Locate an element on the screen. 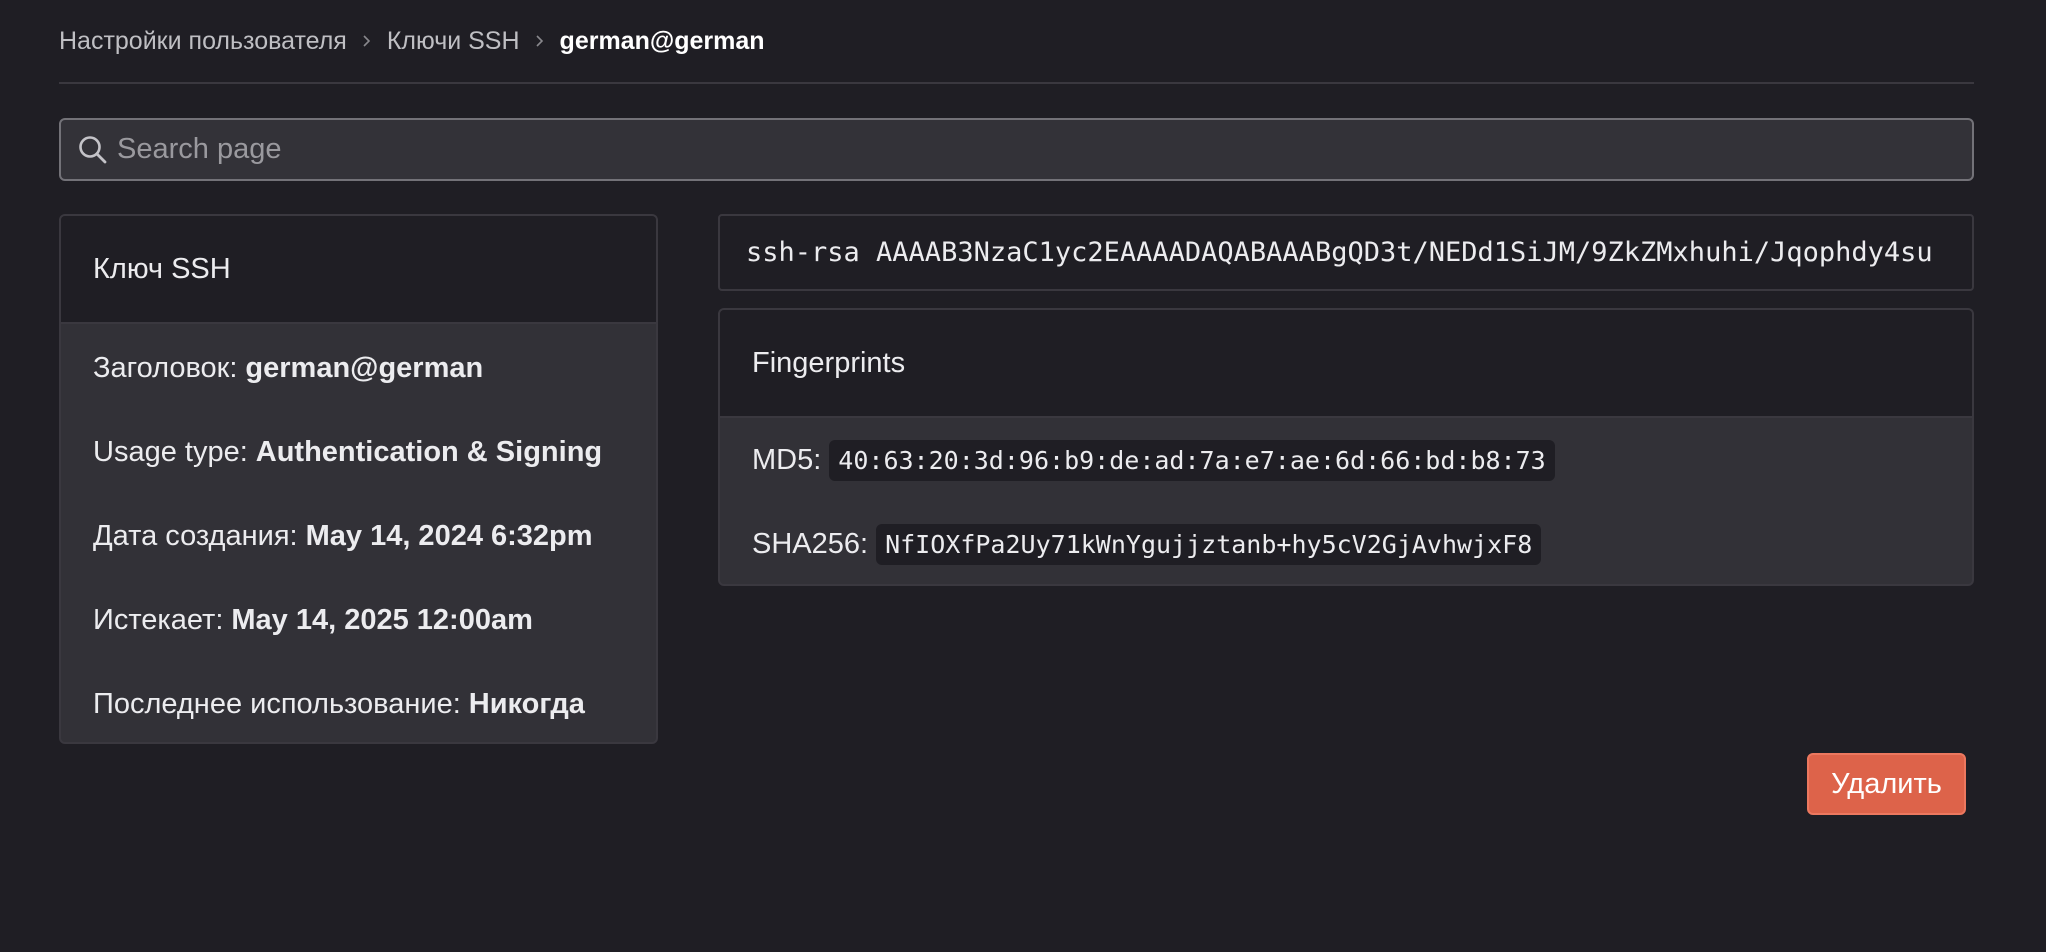 The image size is (2046, 952). detail-value: May 14, 2024 6:32pm is located at coordinates (449, 535).